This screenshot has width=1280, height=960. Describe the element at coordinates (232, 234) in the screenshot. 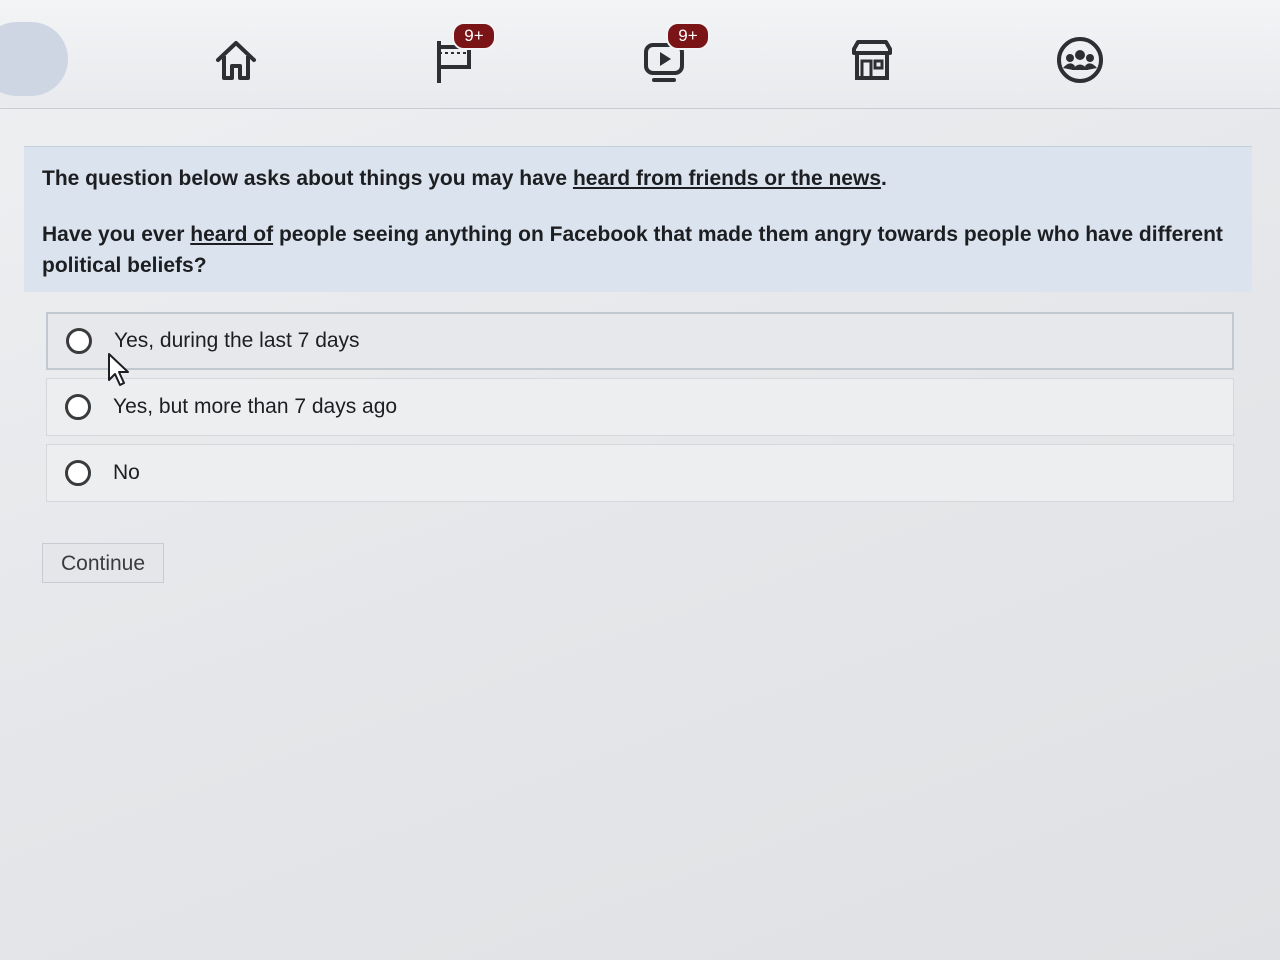

I see `question-emphasis: heard of` at that location.